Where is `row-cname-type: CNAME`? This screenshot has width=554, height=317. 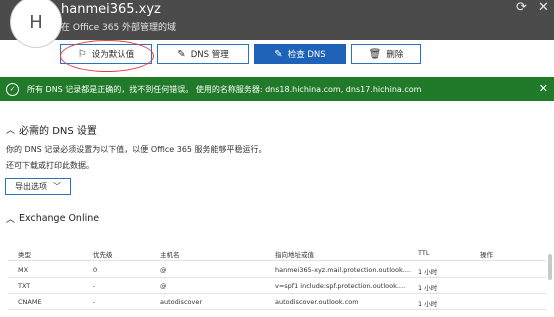
row-cname-type: CNAME is located at coordinates (30, 302).